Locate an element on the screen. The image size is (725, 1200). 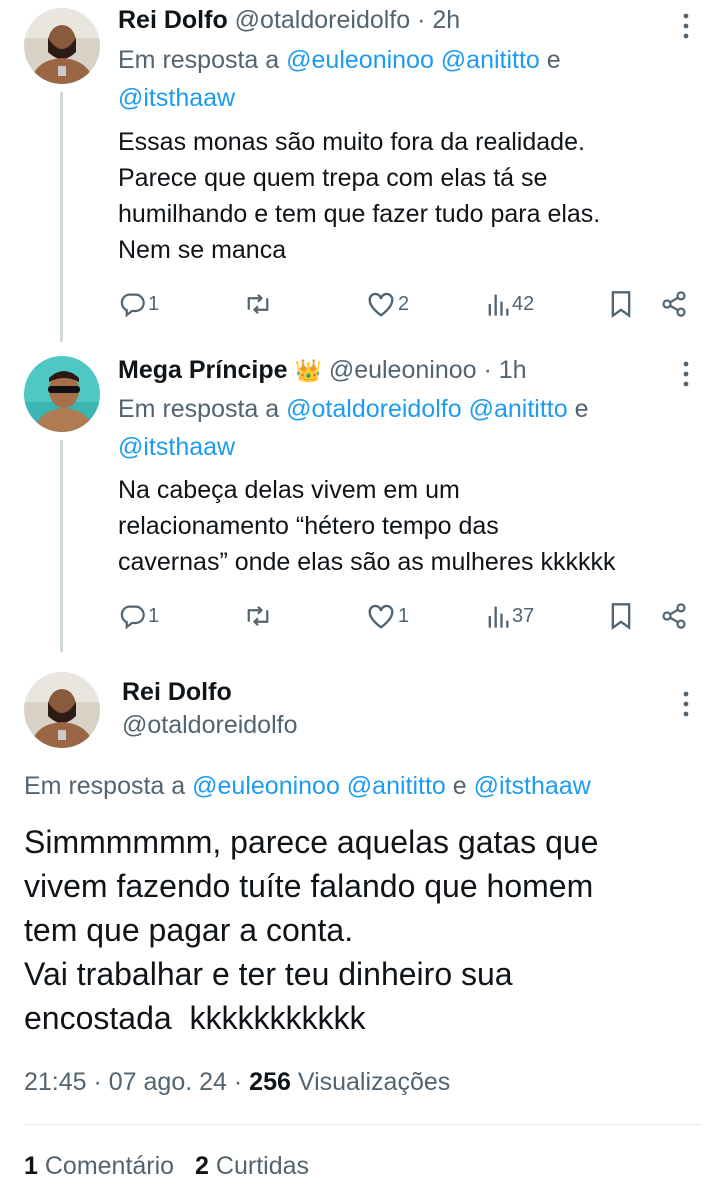
tweet-meta: 21:45 · 07 ago. 24 · 256 Visualizações is located at coordinates (237, 1082).